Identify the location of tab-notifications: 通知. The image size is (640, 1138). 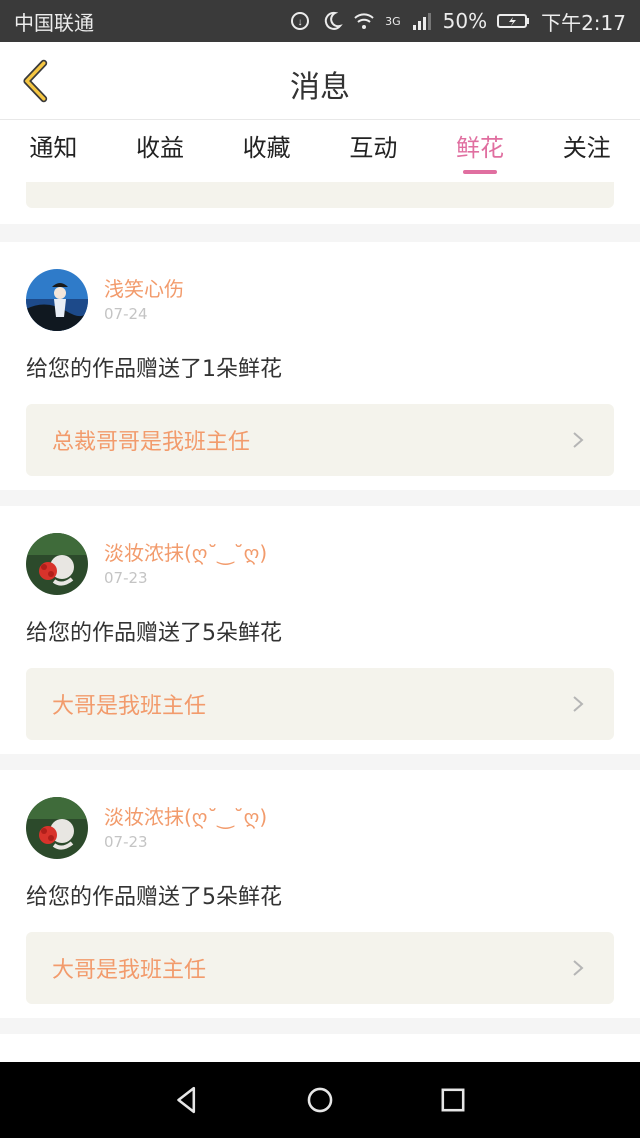
(53, 151).